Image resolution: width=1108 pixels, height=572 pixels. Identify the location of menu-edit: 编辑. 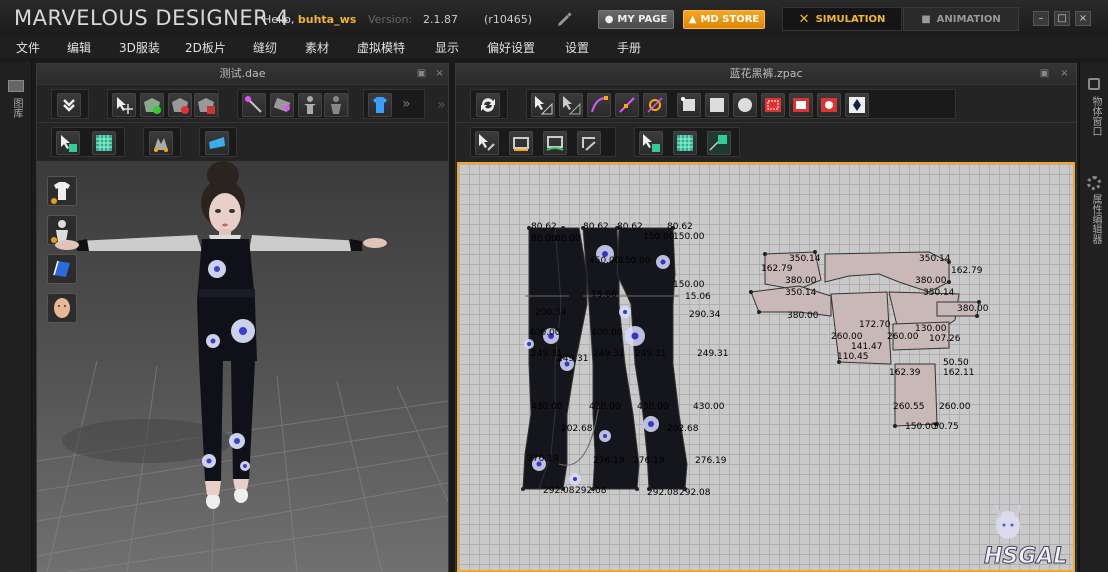
(79, 47).